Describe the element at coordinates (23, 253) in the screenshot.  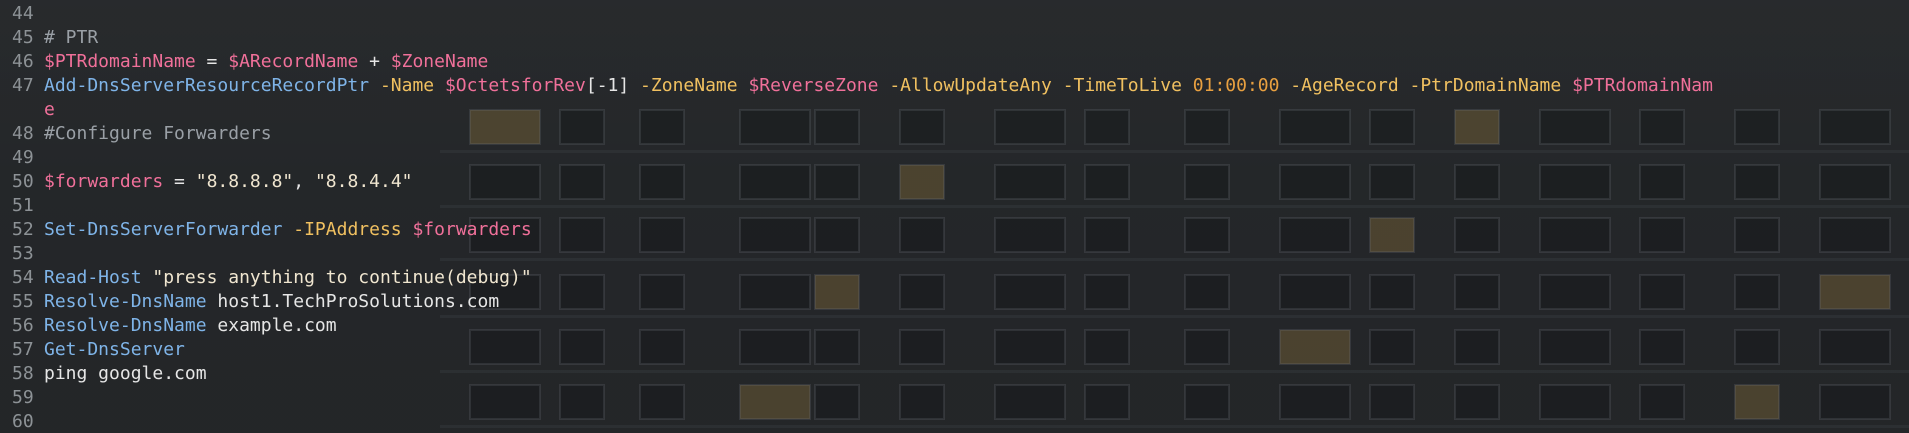
I see `line-number: 53` at that location.